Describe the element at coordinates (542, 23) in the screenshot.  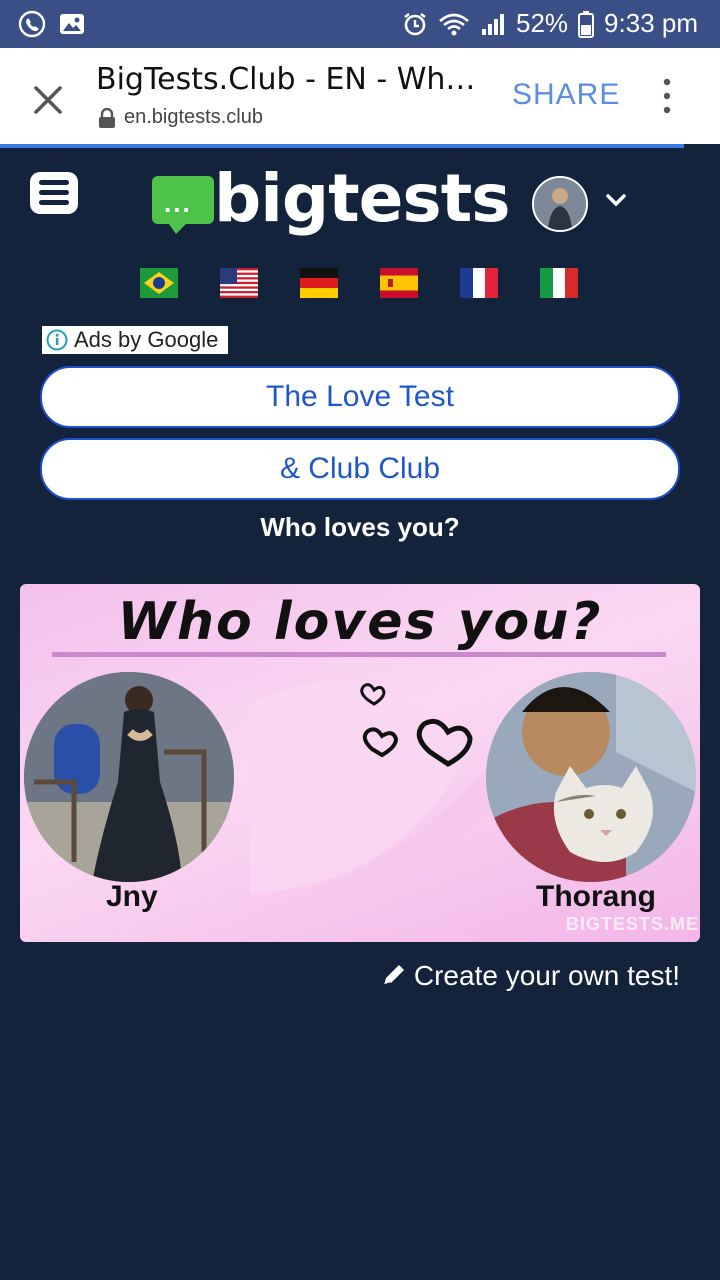
I see `battery-percent: 52%` at that location.